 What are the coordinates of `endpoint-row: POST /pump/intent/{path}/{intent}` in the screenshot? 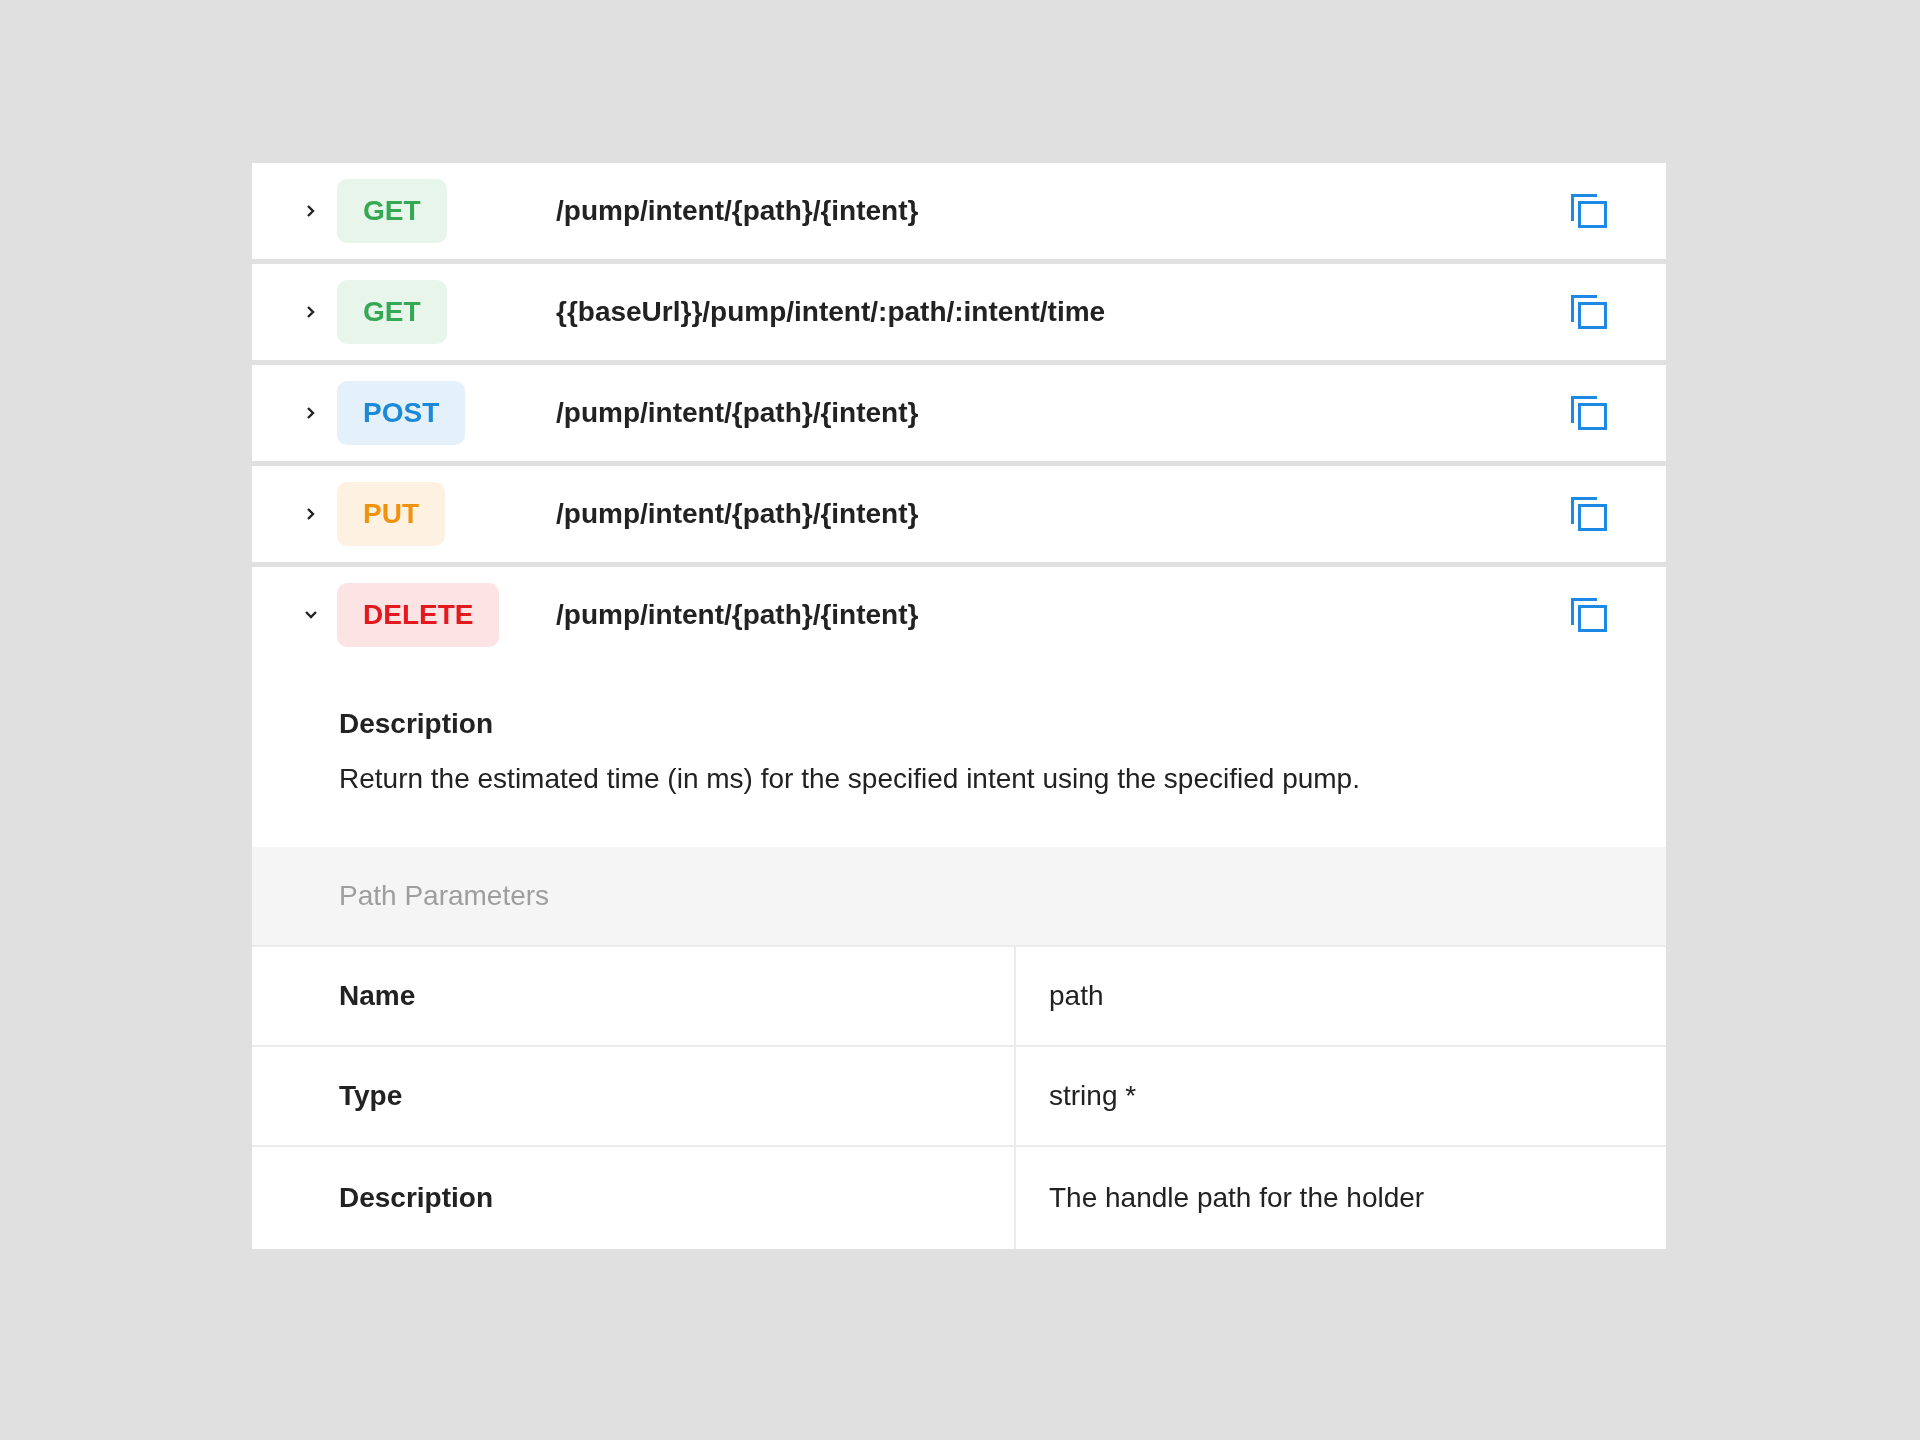 It's located at (959, 413).